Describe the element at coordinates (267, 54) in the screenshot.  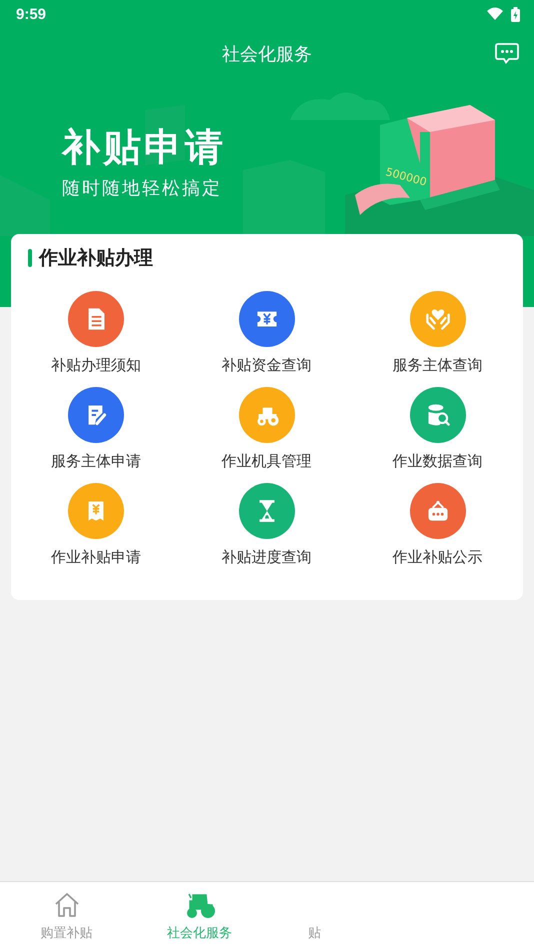
I see `page-title: 社会化服务` at that location.